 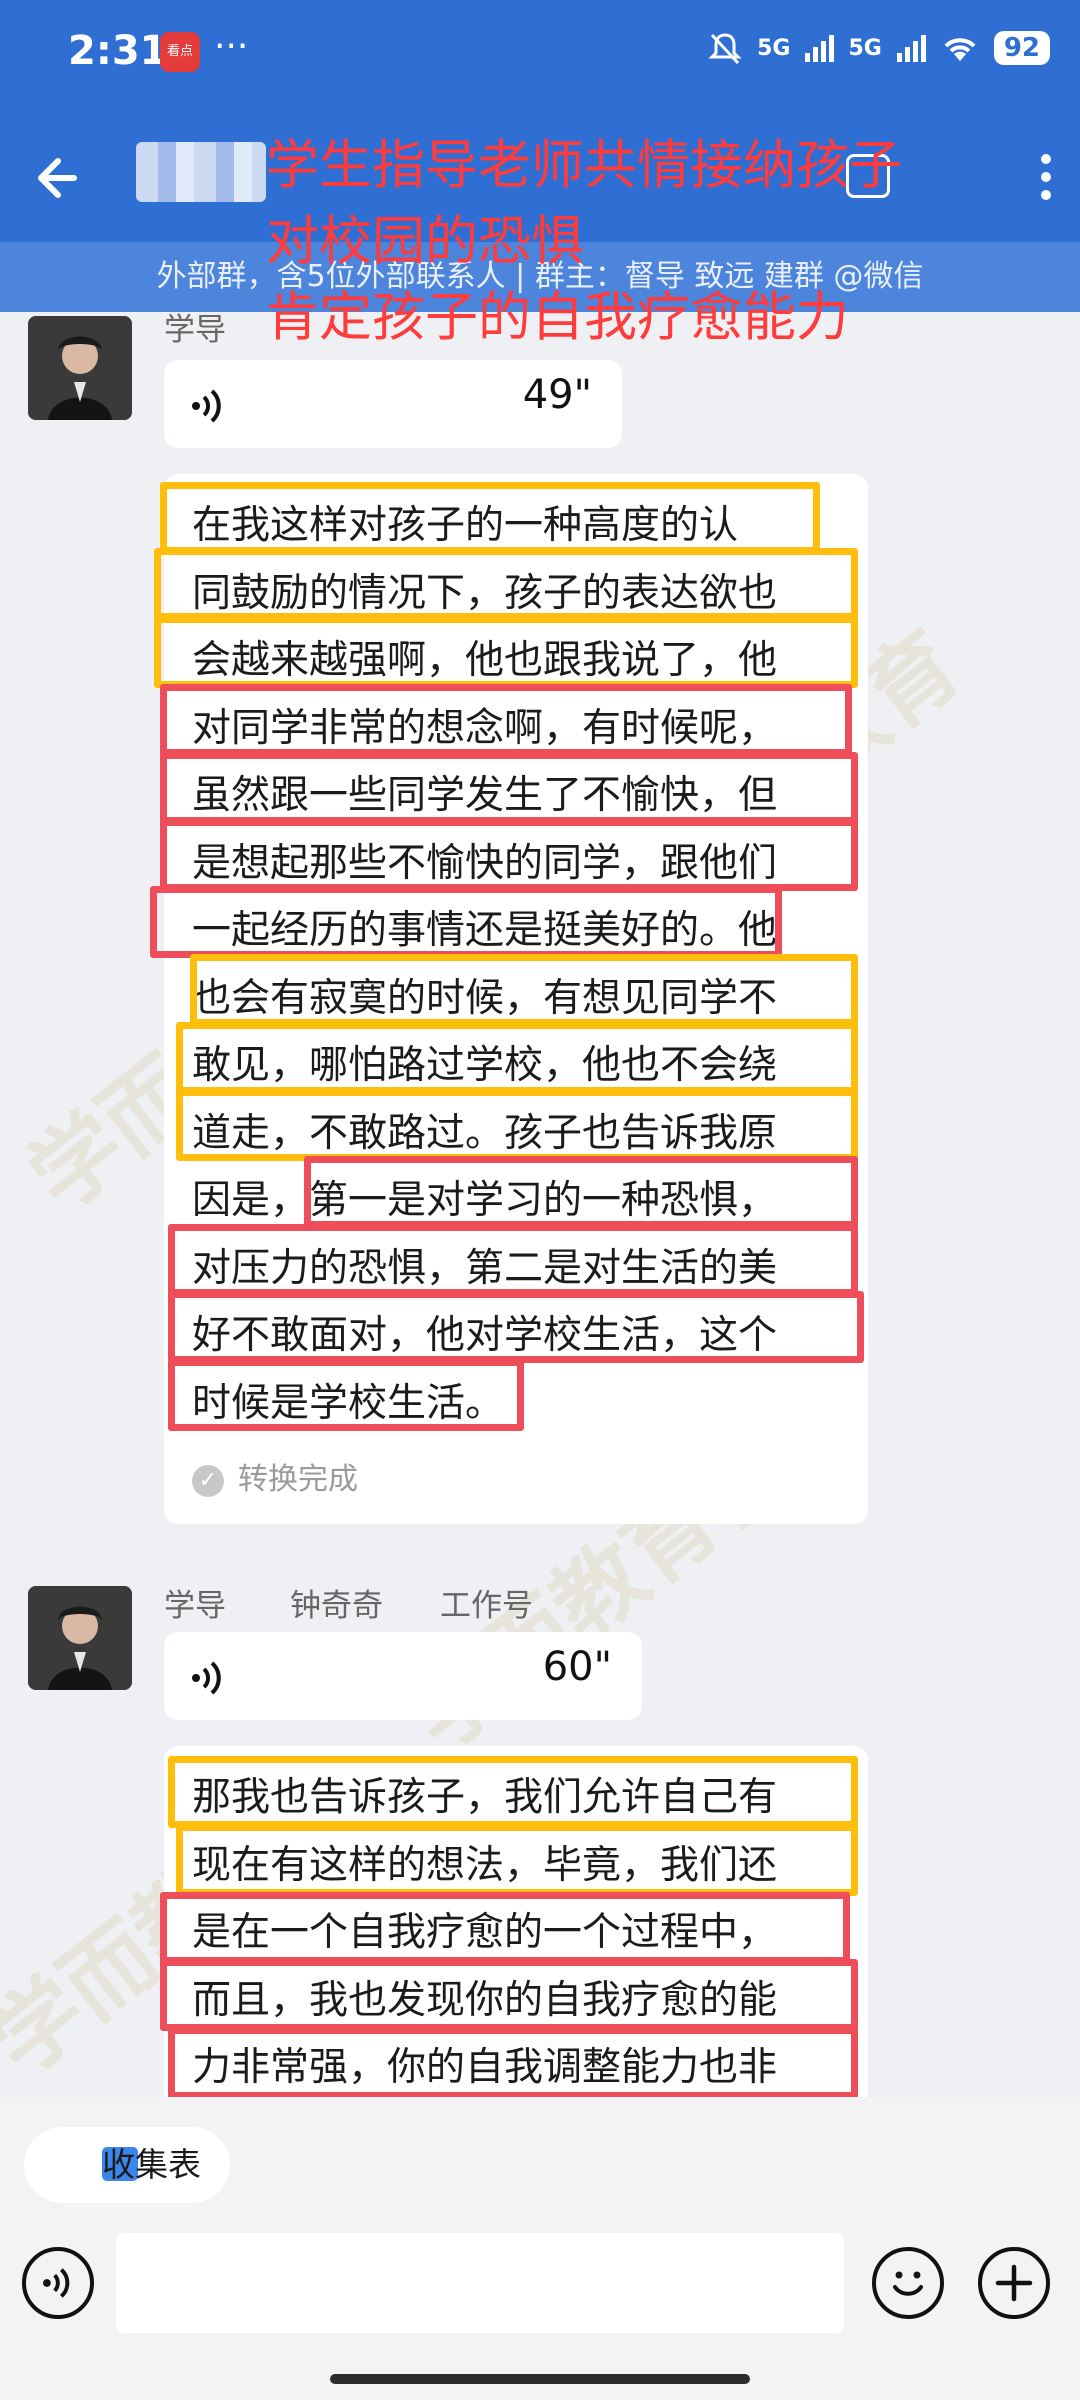 What do you see at coordinates (577, 1667) in the screenshot?
I see `voice-duration: 60"` at bounding box center [577, 1667].